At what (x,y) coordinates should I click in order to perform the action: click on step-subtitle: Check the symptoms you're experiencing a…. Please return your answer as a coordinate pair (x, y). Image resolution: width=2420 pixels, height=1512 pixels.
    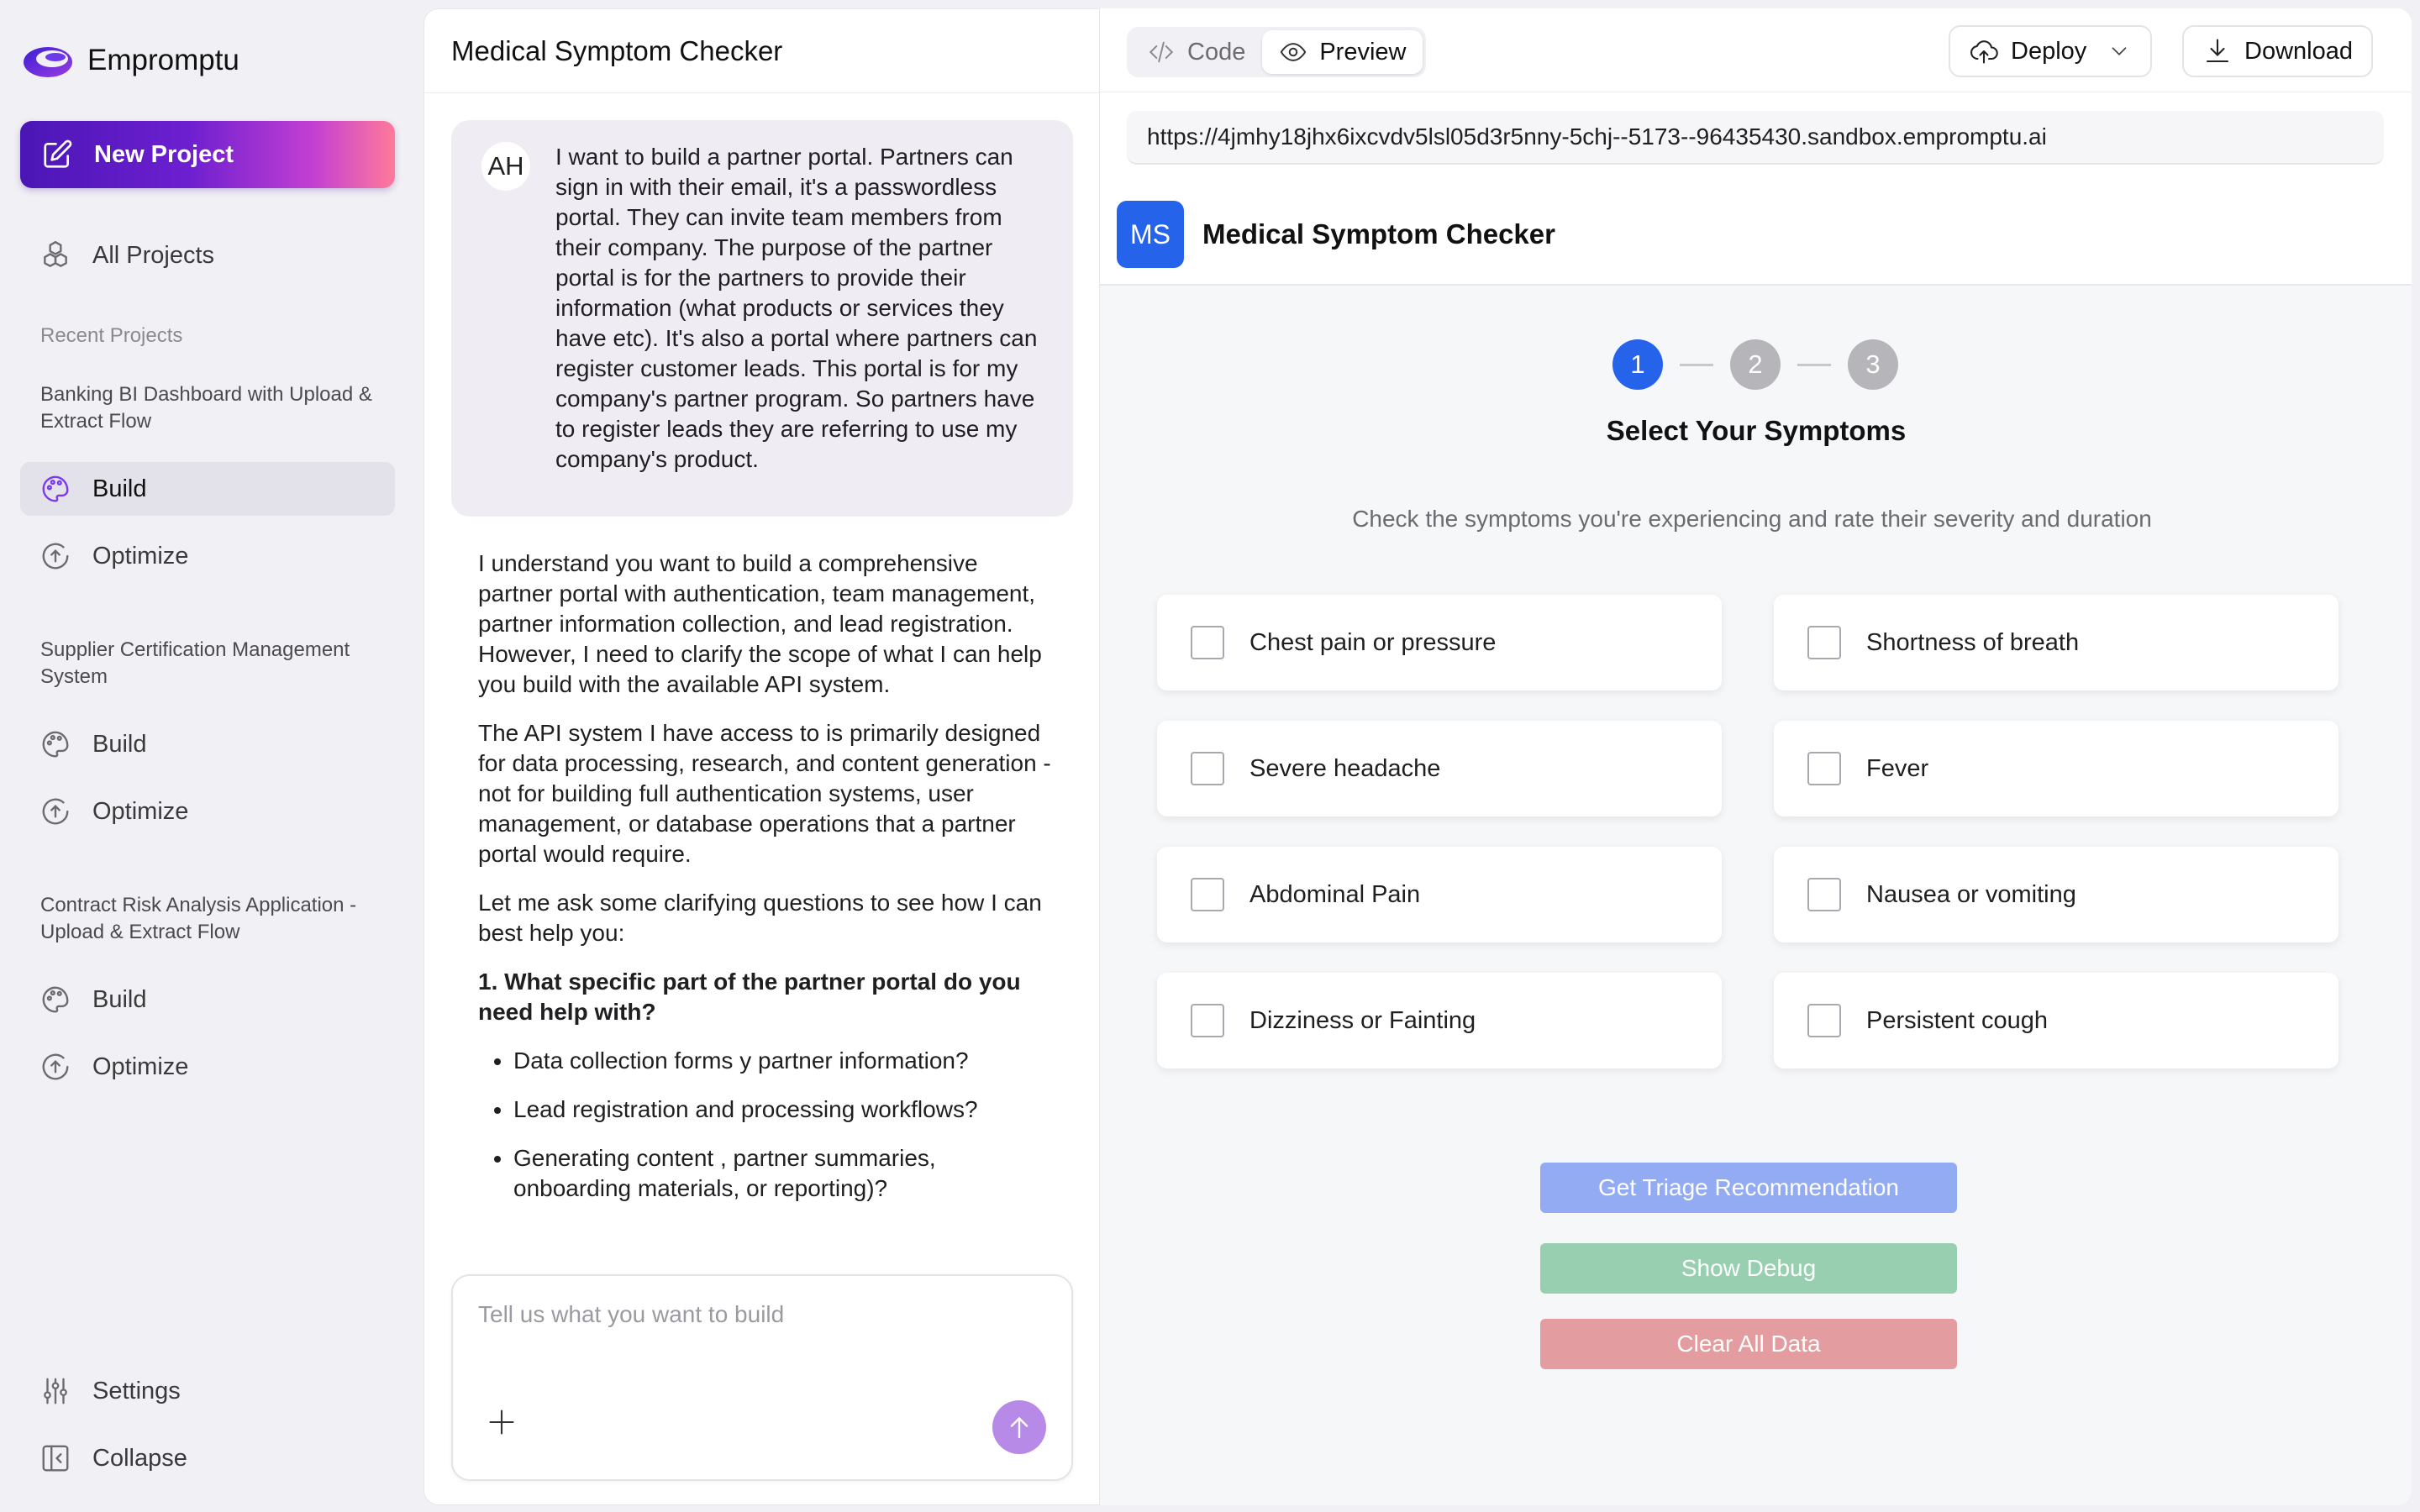
    Looking at the image, I should click on (1752, 519).